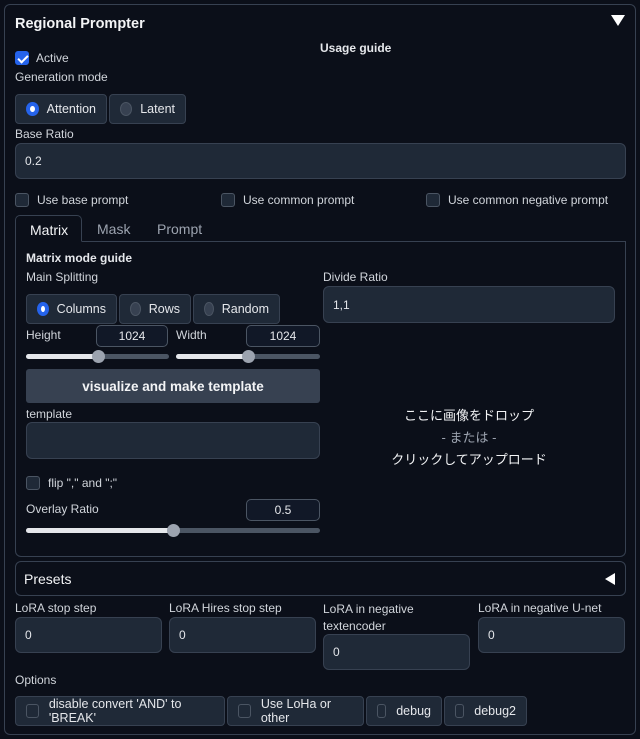 The width and height of the screenshot is (640, 739). I want to click on drop-zone-or: - または -, so click(469, 437).